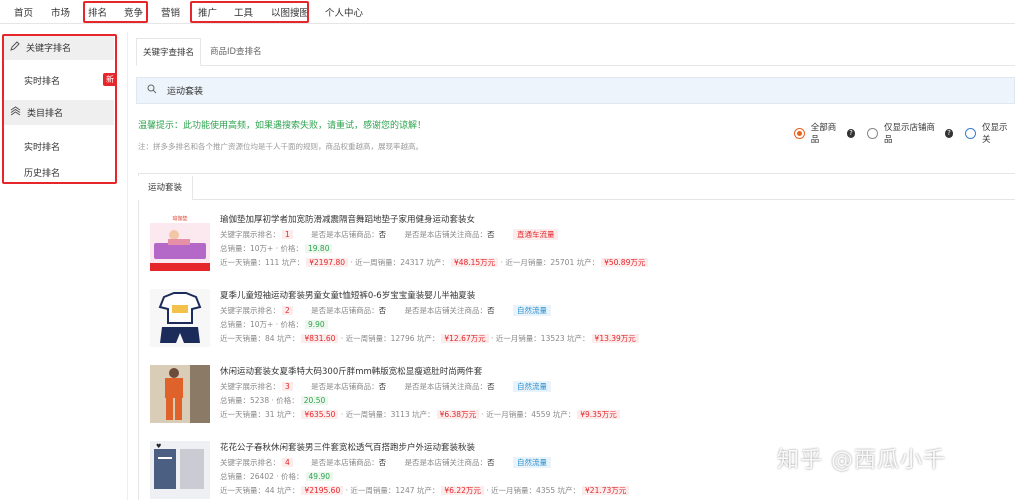 The width and height of the screenshot is (1015, 500). I want to click on search-input, so click(227, 90).